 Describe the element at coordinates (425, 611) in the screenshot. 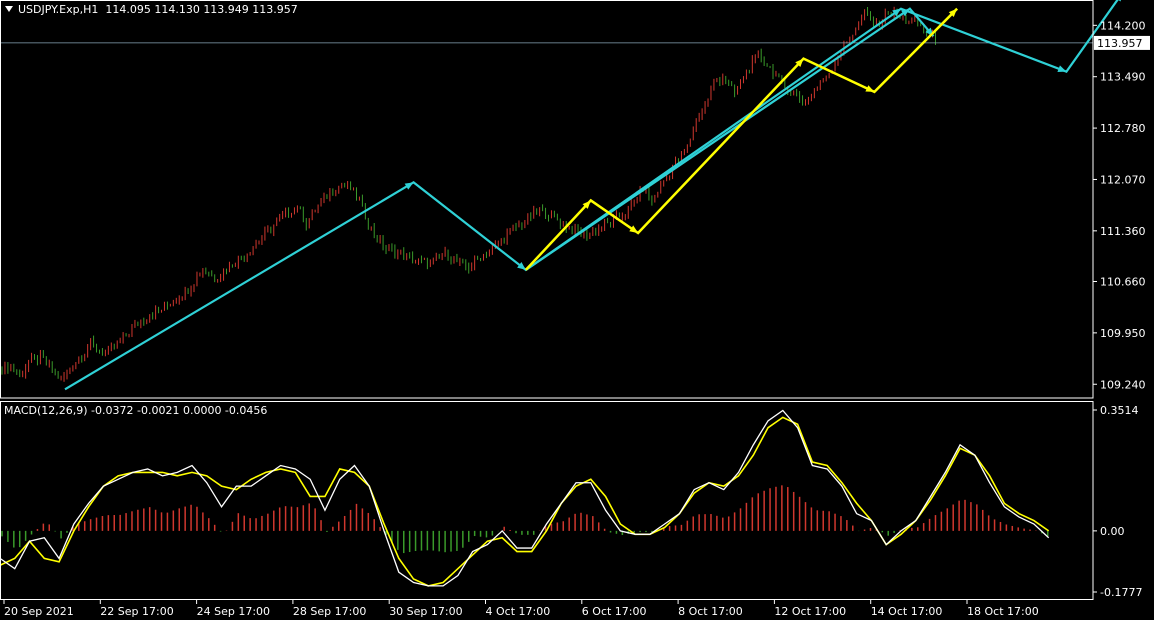

I see `x-tick-label: 30 Sep 17:00` at that location.